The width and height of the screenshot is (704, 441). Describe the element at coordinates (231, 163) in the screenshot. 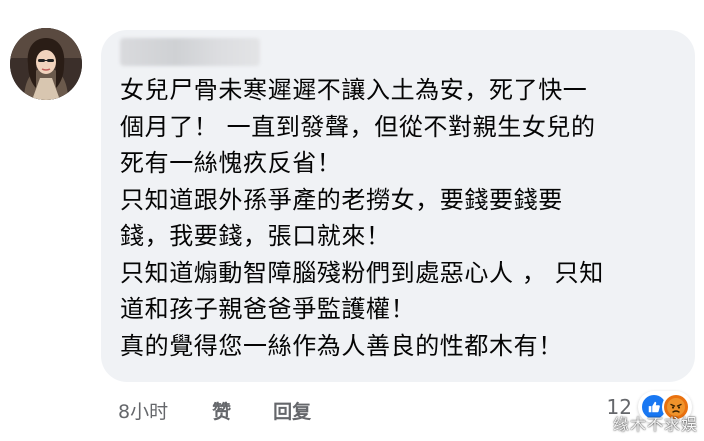

I see `comment-line: 死有一絲愧疚反省！` at that location.